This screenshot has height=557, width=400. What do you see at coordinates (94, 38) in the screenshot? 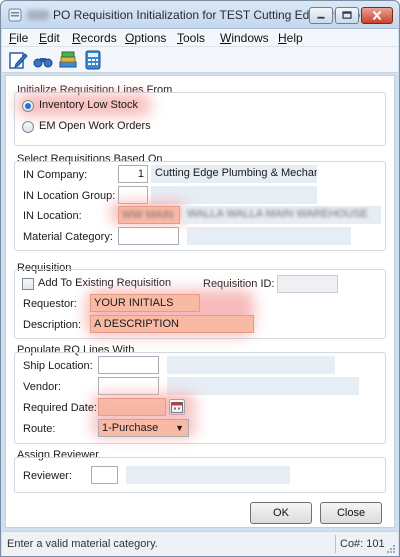
I see `menu-records: Records` at bounding box center [94, 38].